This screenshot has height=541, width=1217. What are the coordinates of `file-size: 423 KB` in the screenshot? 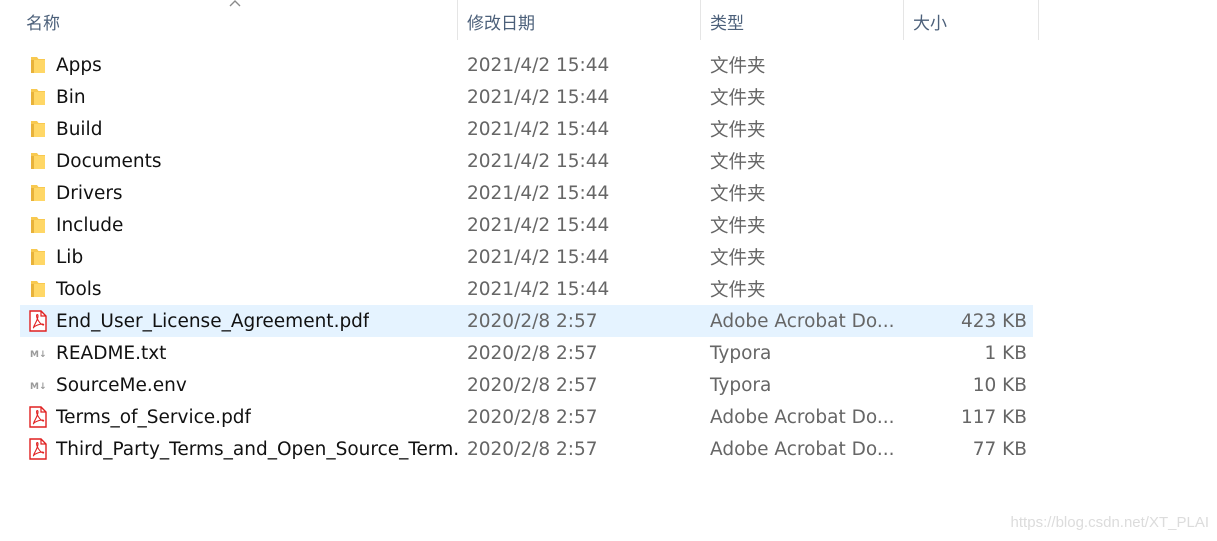 It's located at (993, 321).